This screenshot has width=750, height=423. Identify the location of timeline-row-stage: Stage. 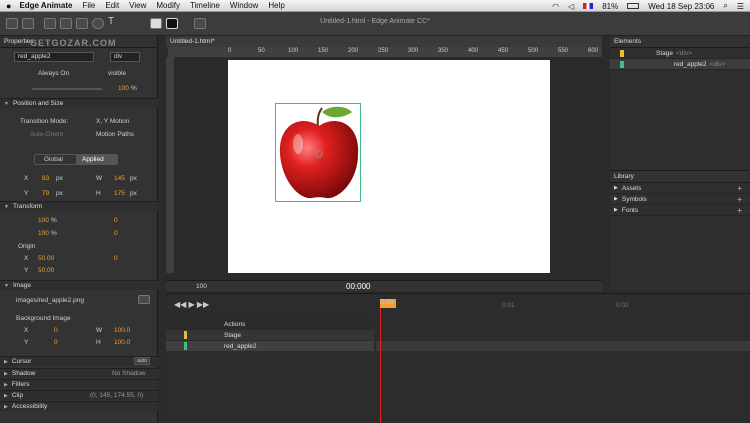
(270, 335).